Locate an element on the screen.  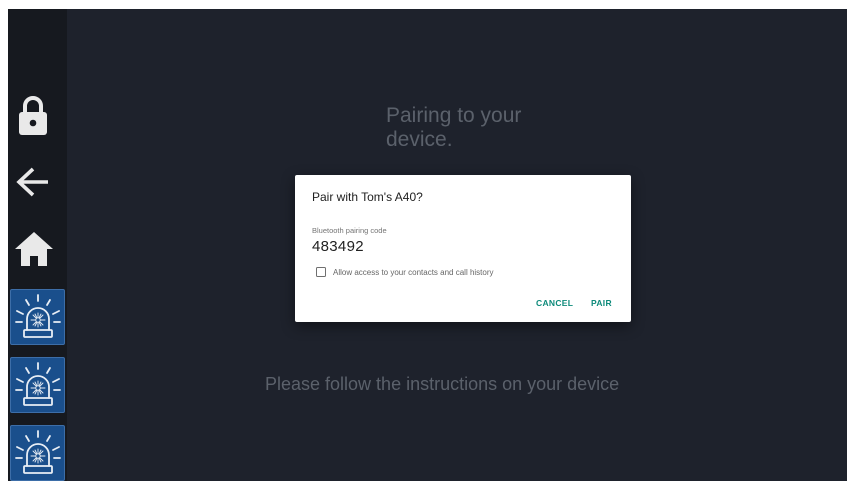
pairing-code-value: 483492 is located at coordinates (338, 246).